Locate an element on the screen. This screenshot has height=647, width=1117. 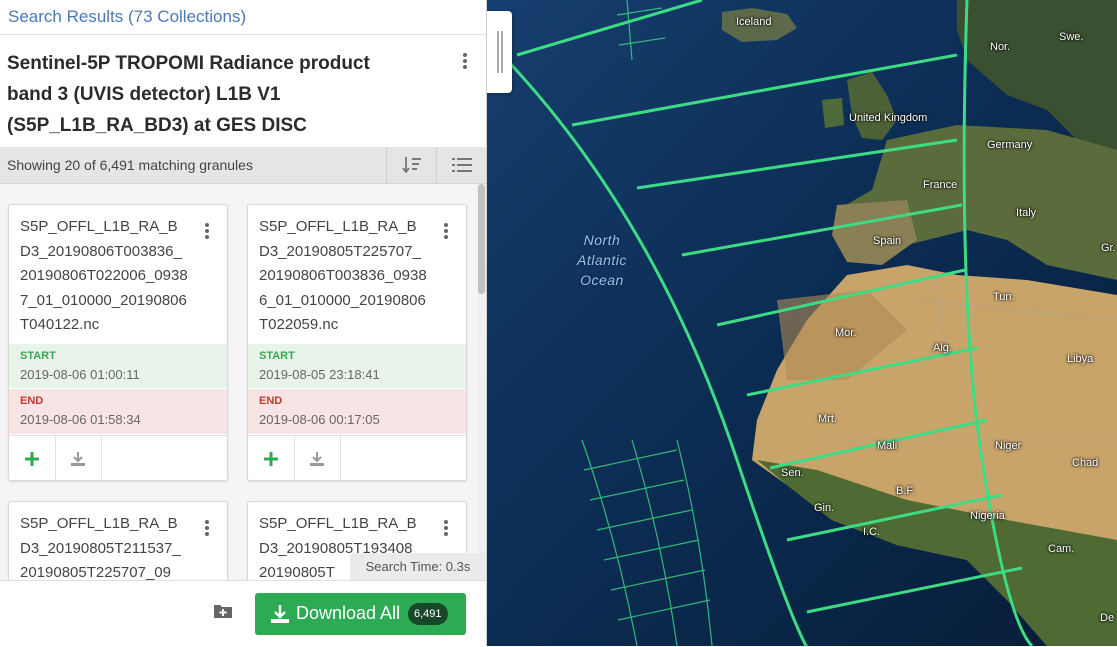
map-label: Iceland is located at coordinates (754, 22).